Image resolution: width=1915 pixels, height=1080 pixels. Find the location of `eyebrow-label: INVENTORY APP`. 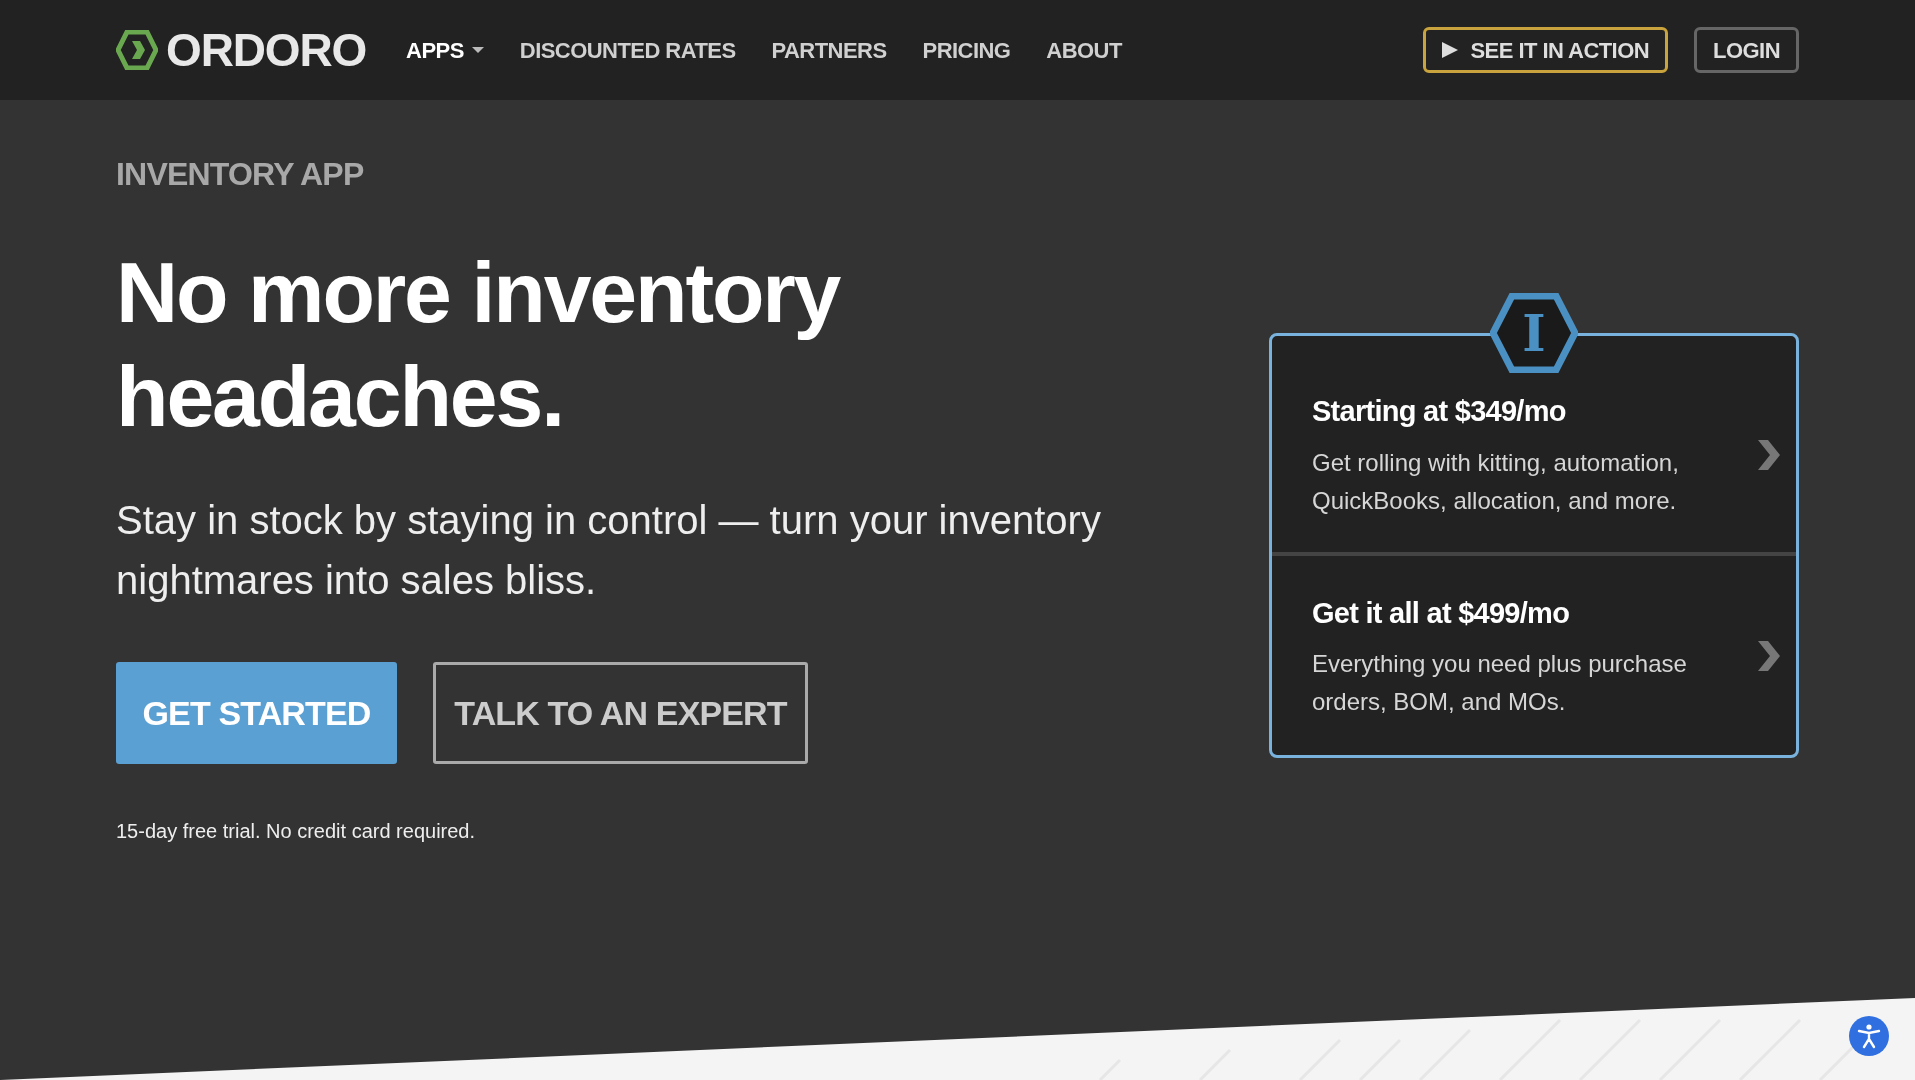

eyebrow-label: INVENTORY APP is located at coordinates (240, 174).